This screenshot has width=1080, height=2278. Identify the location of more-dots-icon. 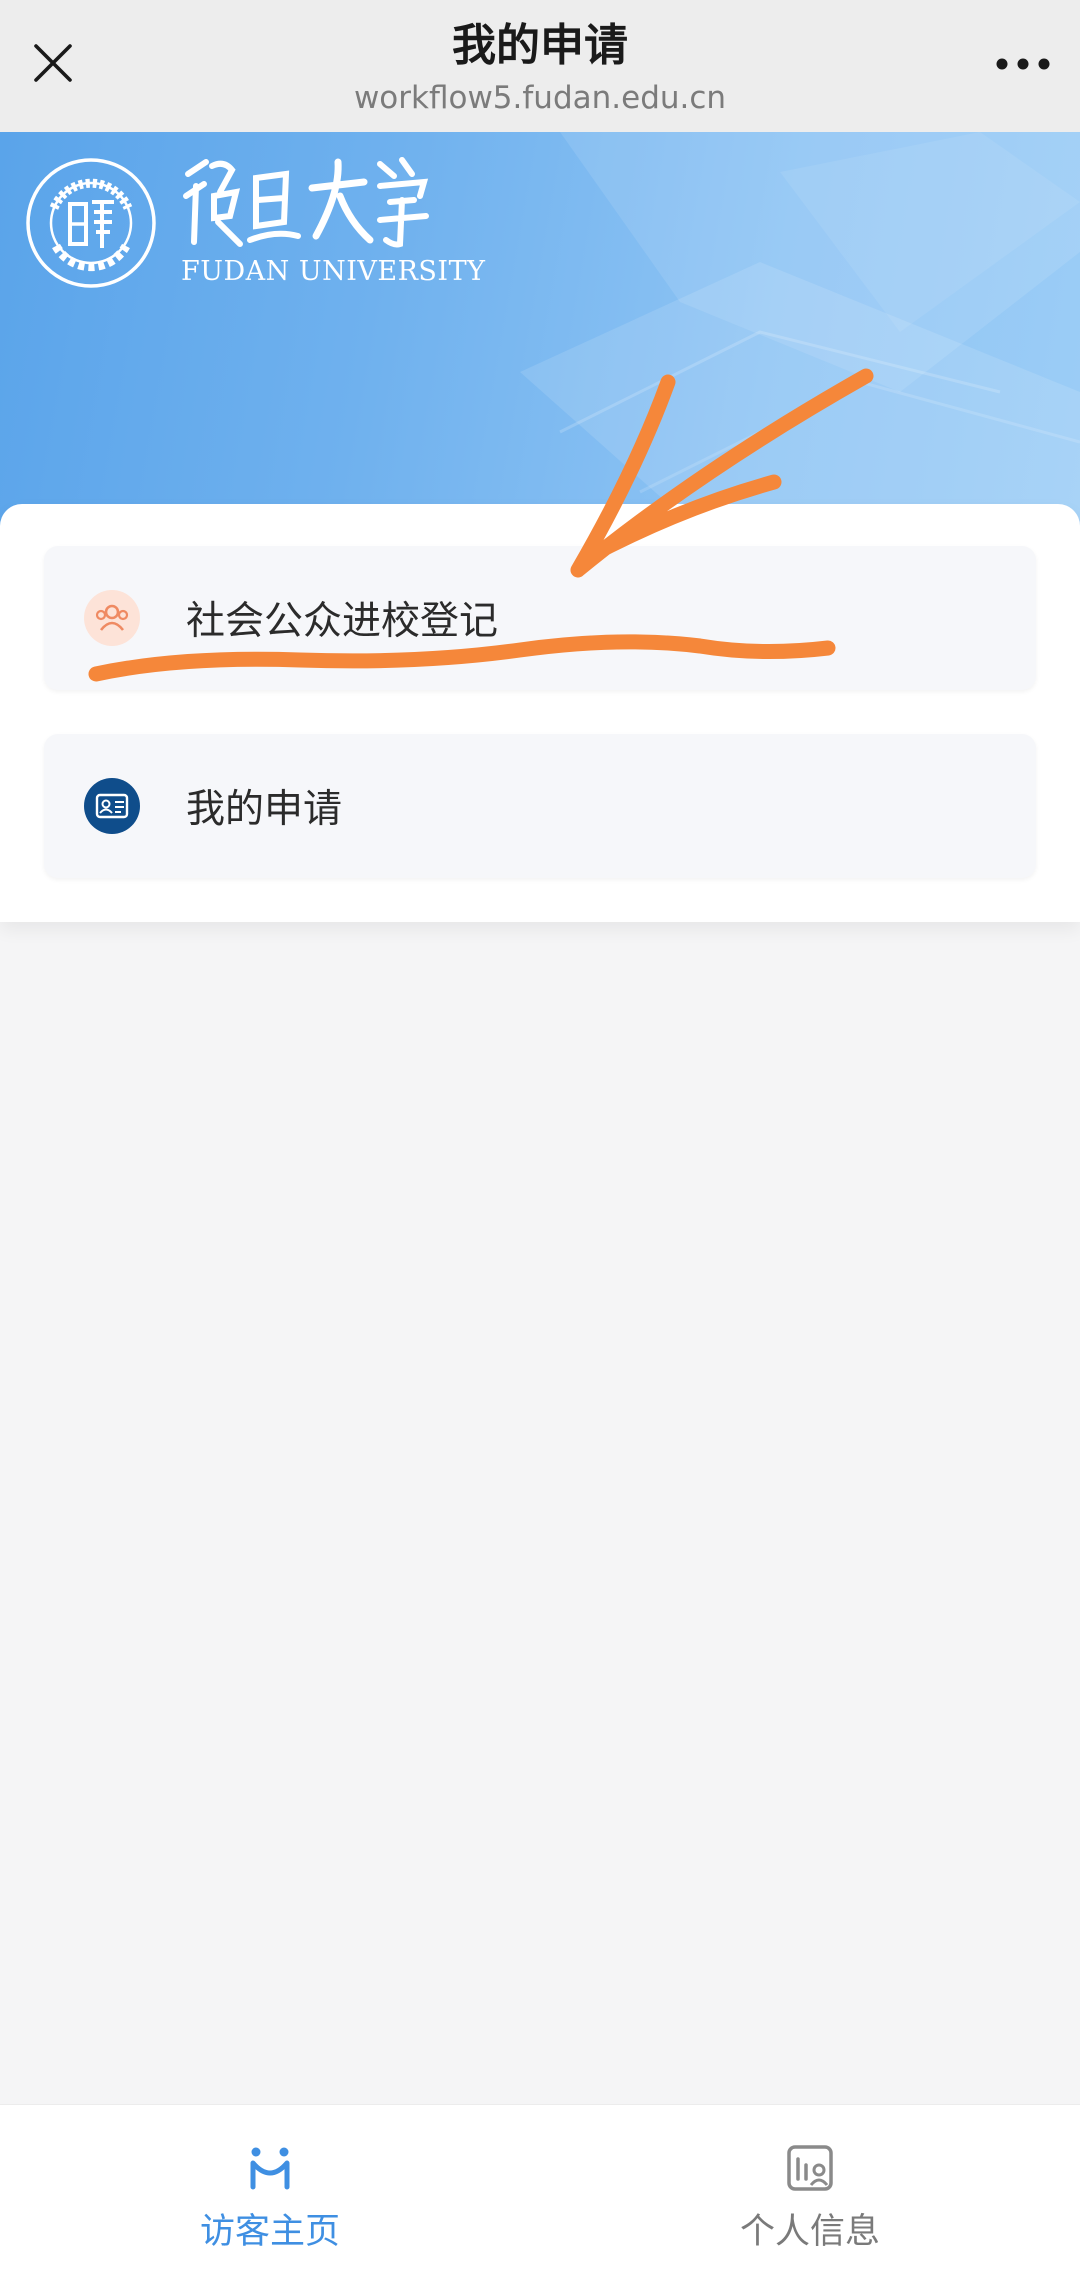
(1023, 64).